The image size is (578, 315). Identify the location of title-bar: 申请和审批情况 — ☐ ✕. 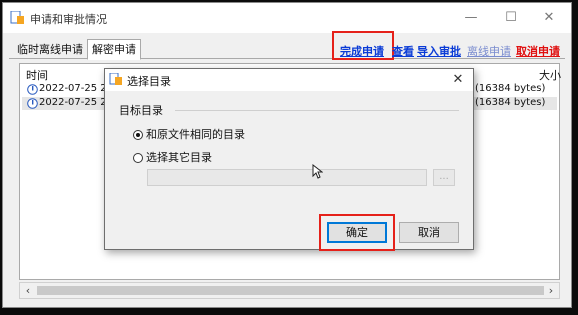
(287, 18).